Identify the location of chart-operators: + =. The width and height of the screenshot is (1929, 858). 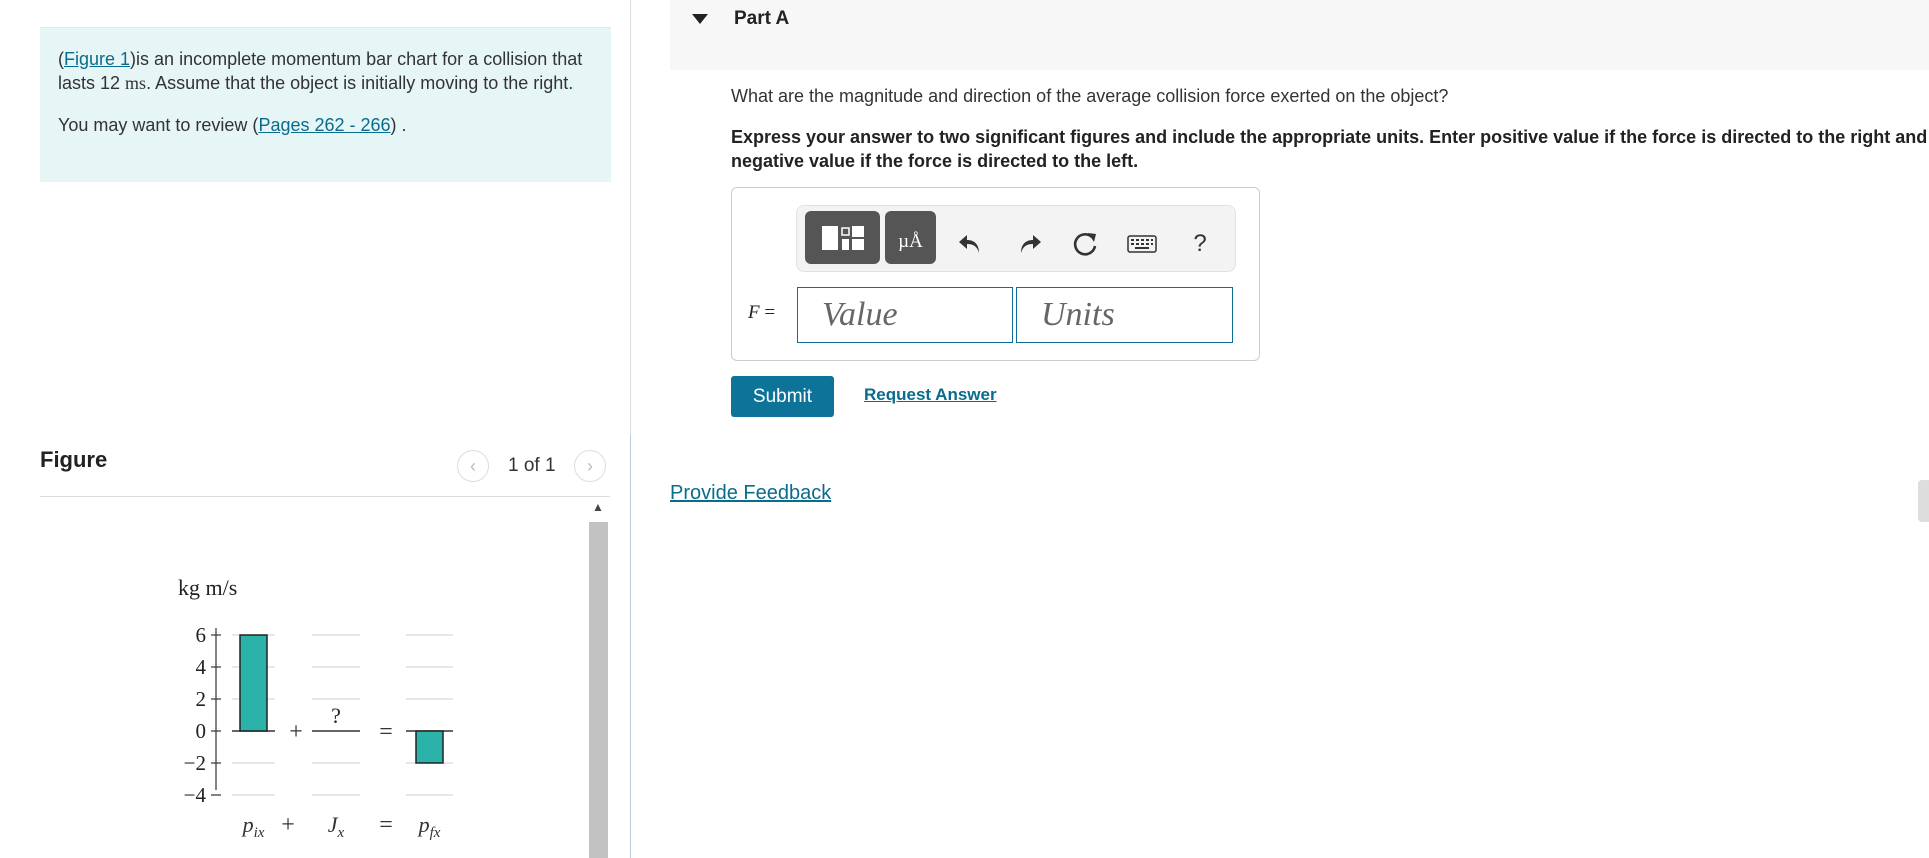
(341, 732).